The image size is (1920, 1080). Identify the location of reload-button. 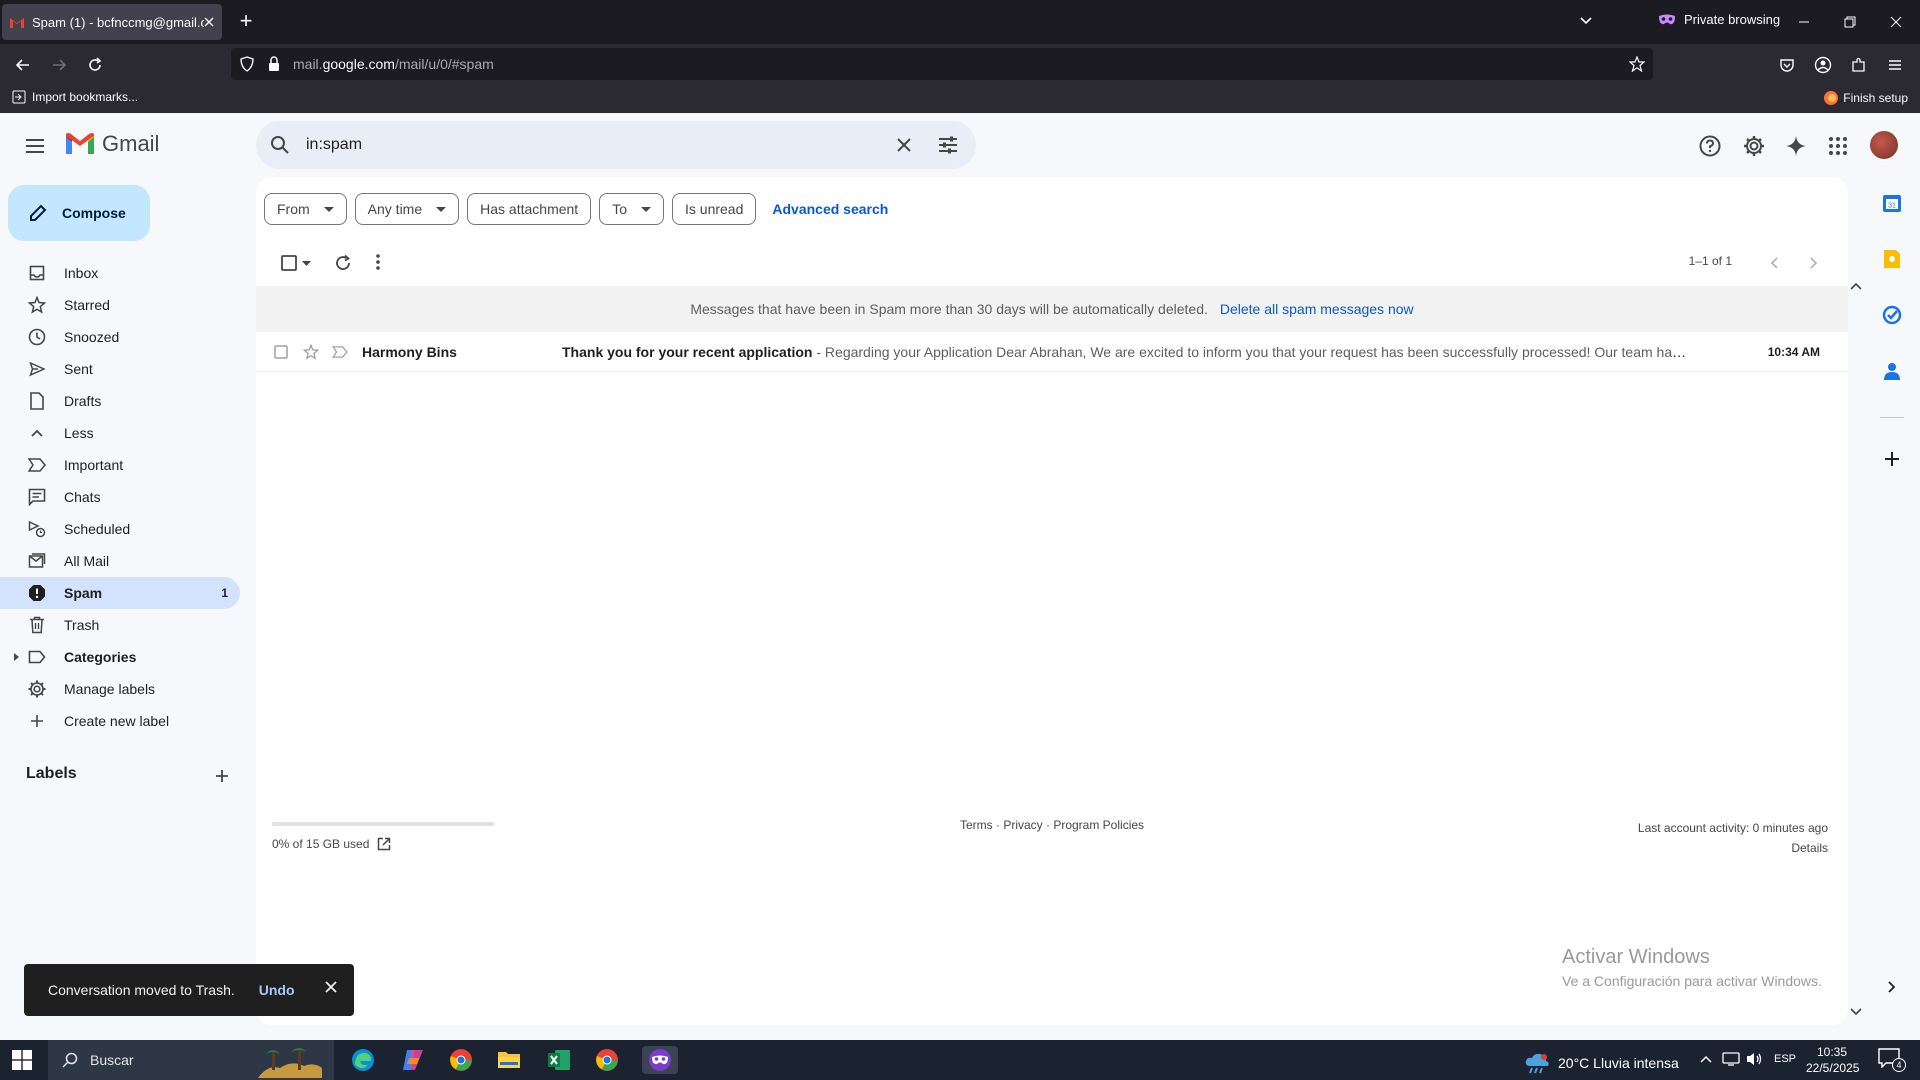
(95, 65).